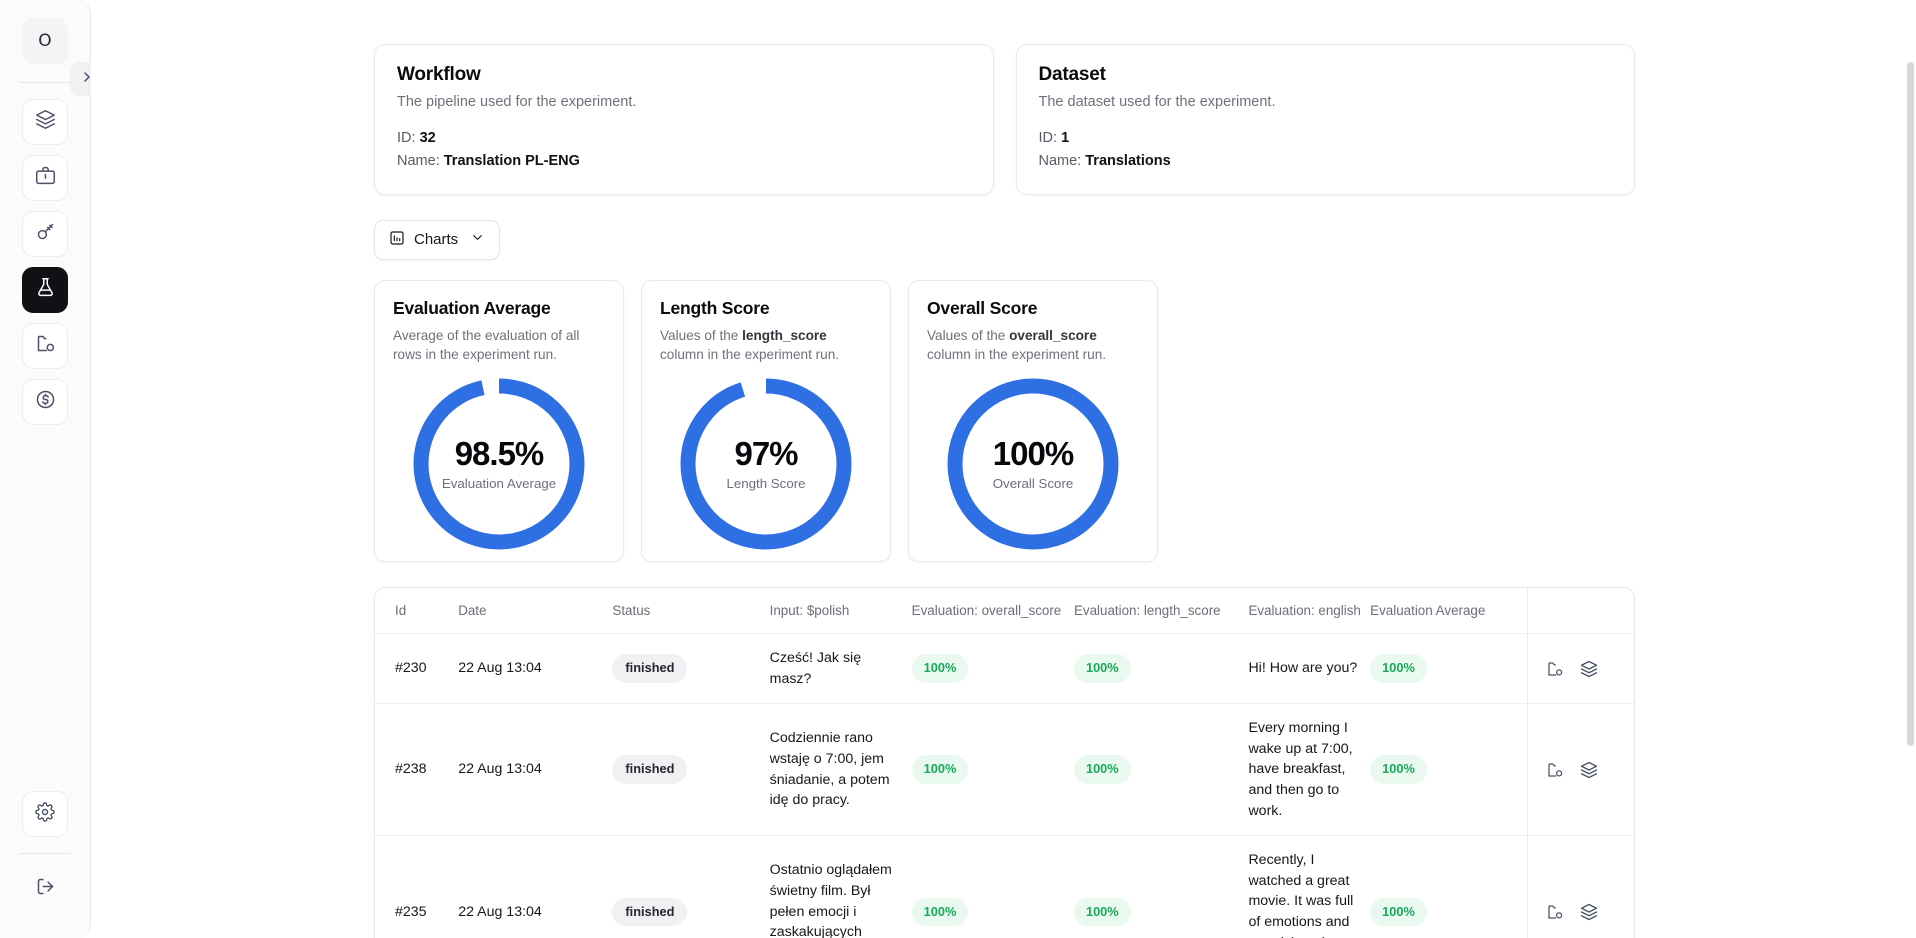  Describe the element at coordinates (437, 239) in the screenshot. I see `charts-dropdown-button: Charts` at that location.